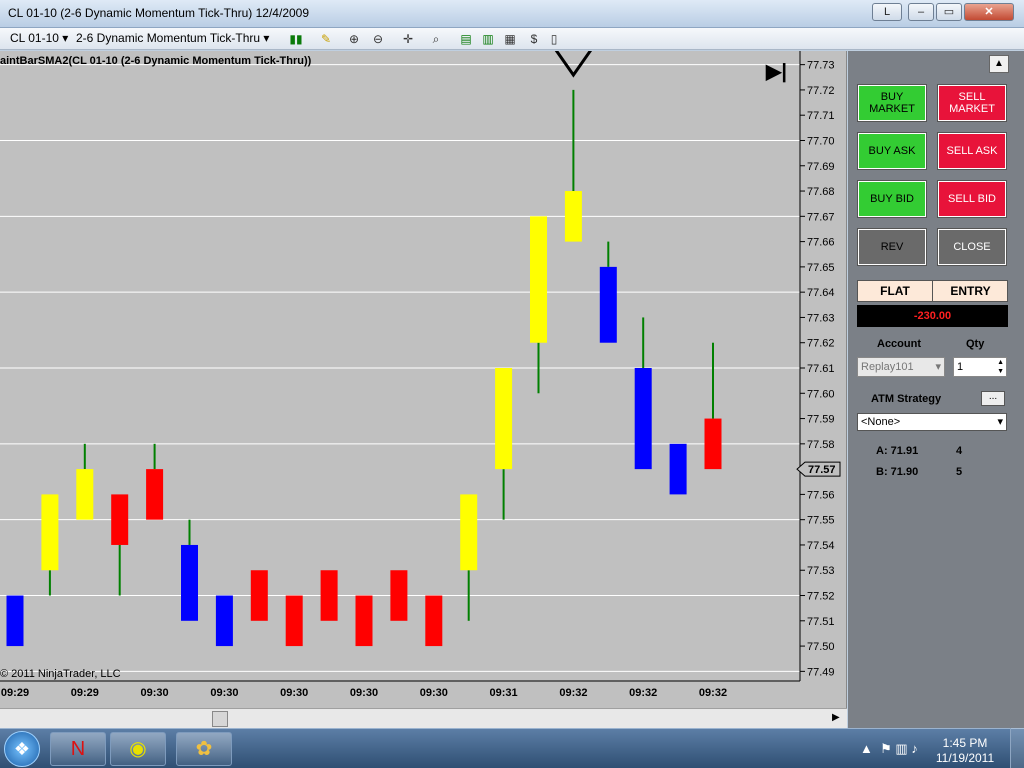 The width and height of the screenshot is (1024, 768). I want to click on quantity-stepper: 1 ▲ ▼, so click(980, 367).